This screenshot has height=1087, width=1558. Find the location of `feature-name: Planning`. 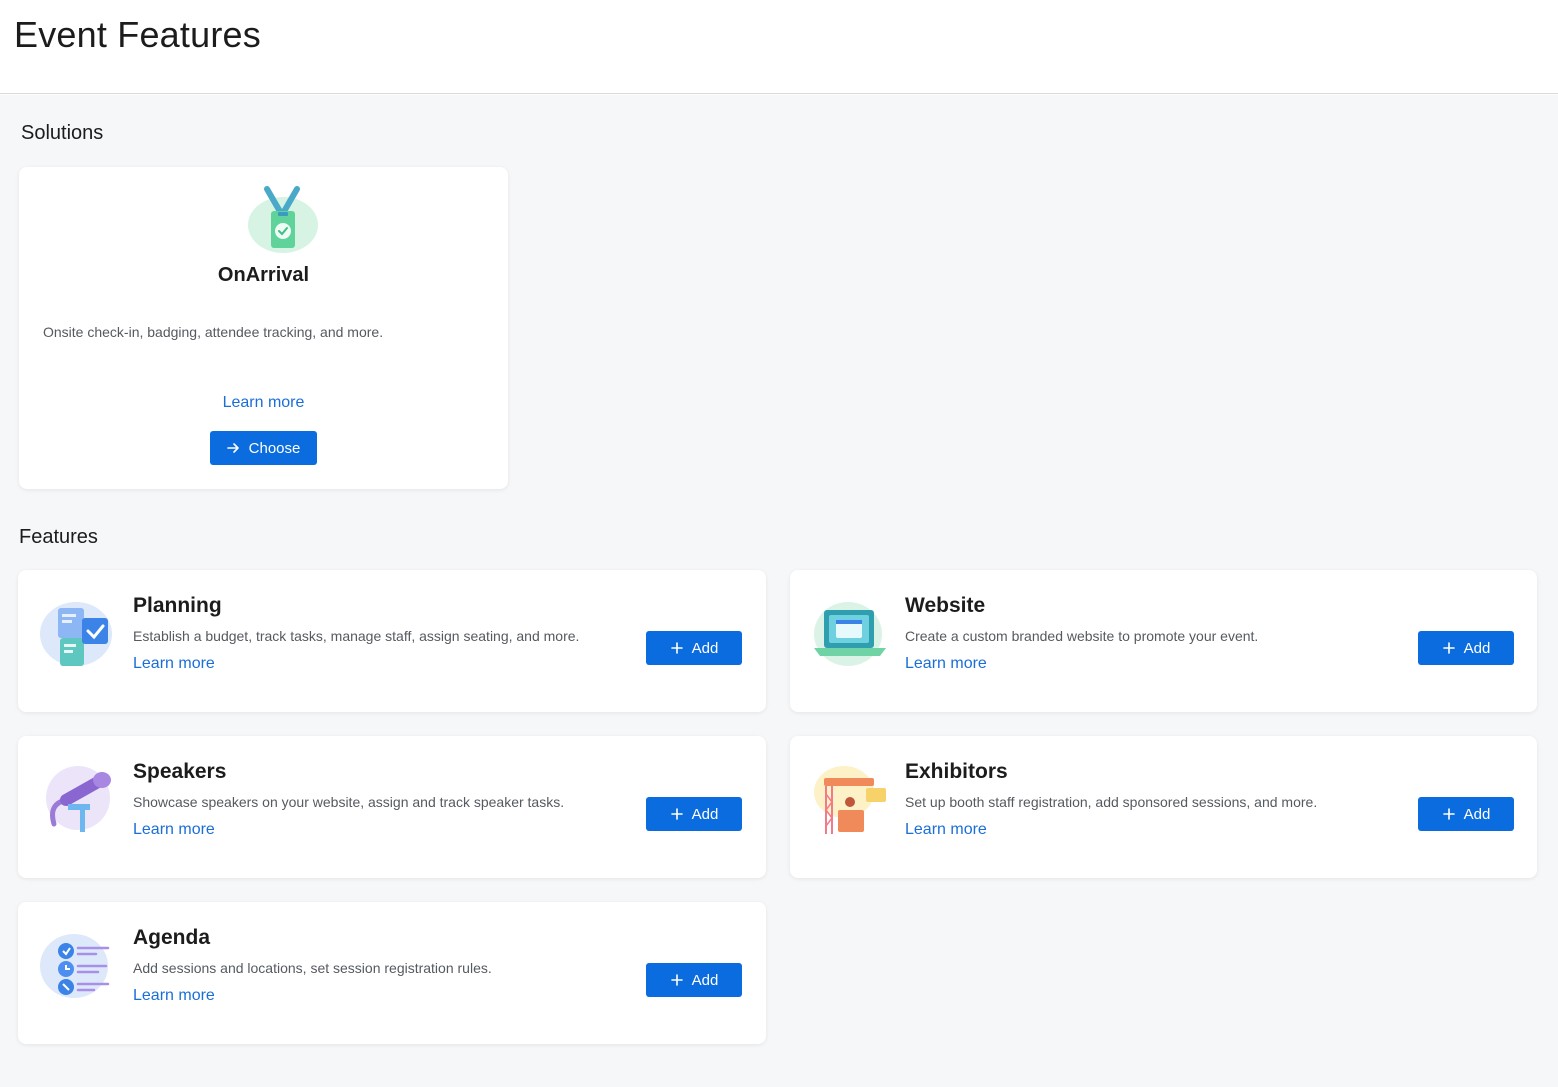

feature-name: Planning is located at coordinates (177, 605).